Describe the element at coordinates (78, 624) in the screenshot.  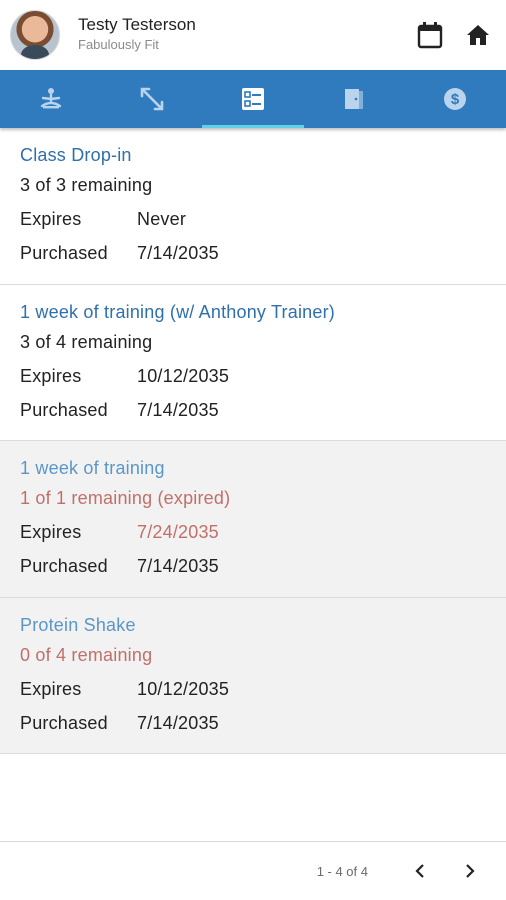
I see `package-title: Protein Shake` at that location.